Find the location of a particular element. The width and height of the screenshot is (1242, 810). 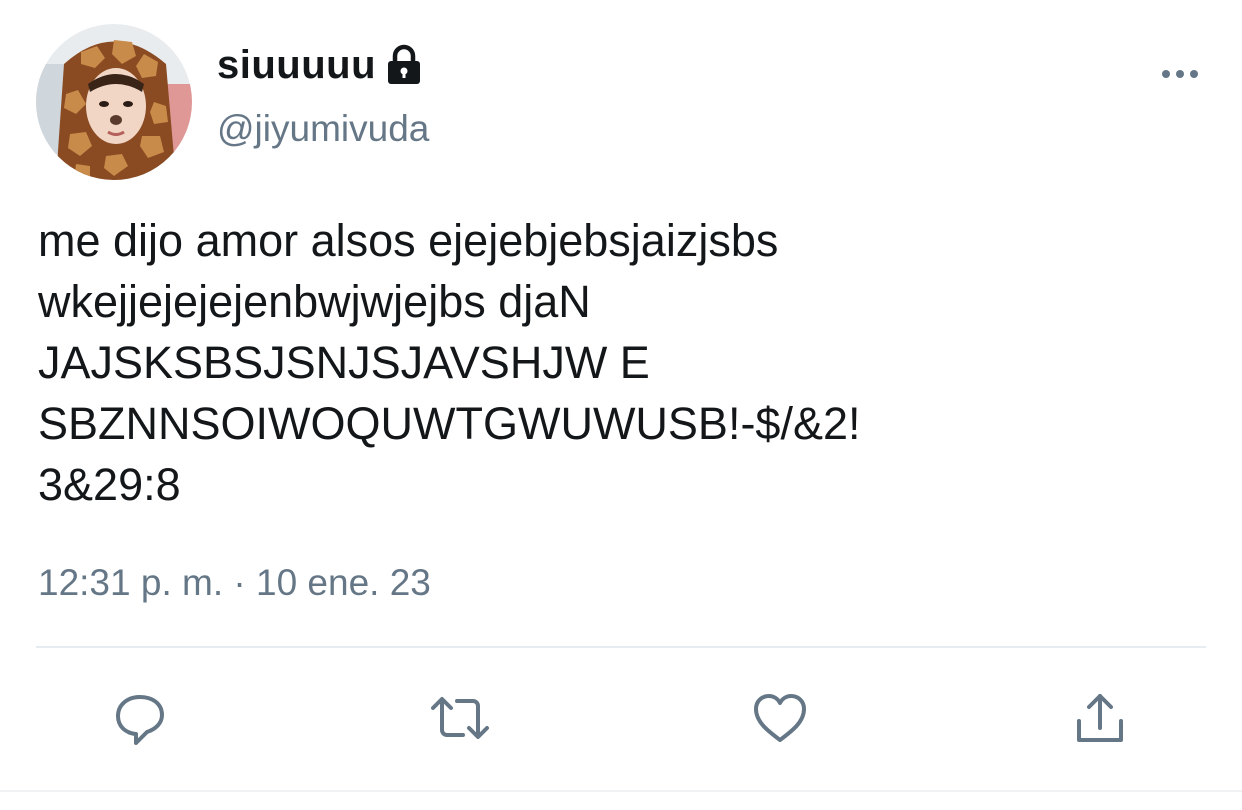

share-button is located at coordinates (1100, 718).